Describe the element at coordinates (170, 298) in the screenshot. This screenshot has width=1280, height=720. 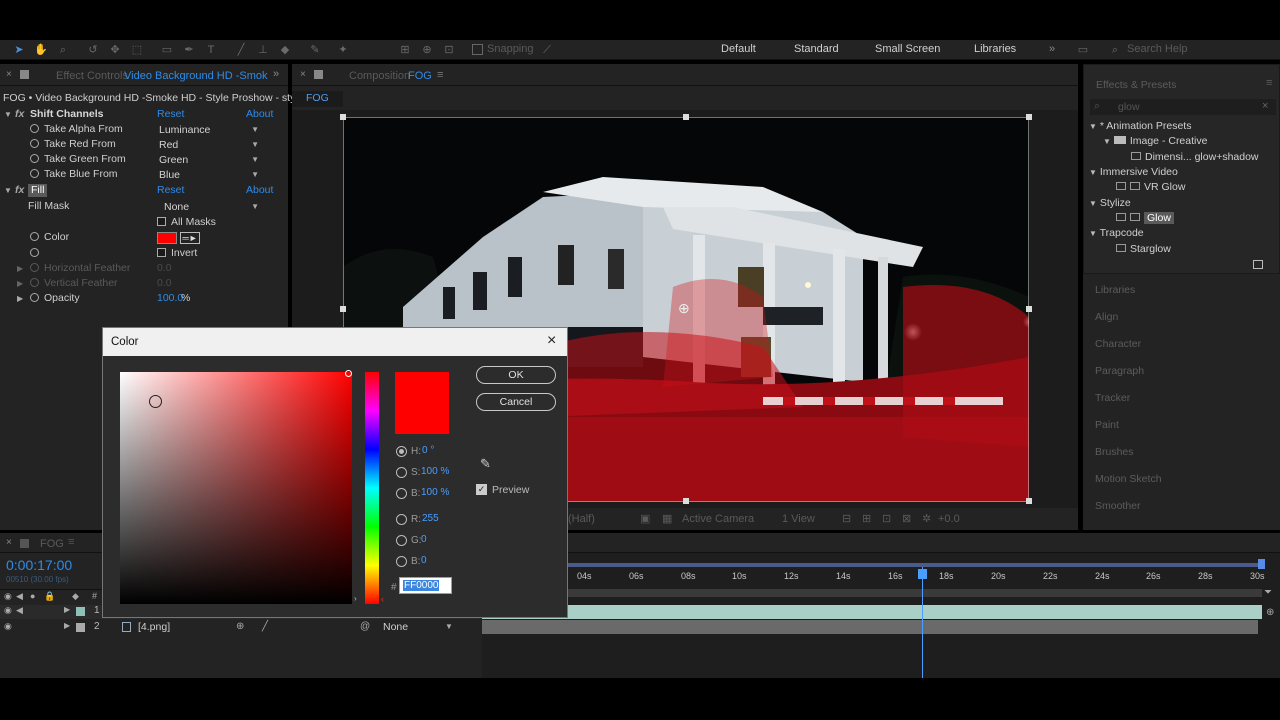
I see `opacity-value: 100.0` at that location.